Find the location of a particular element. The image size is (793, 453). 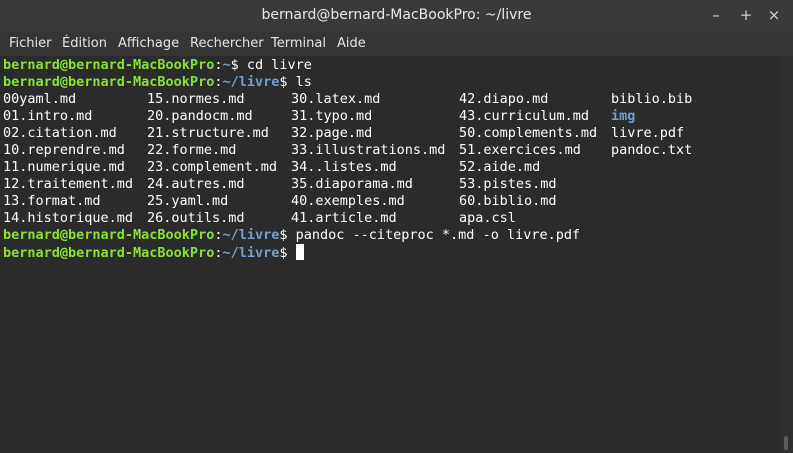

minimize-icon: – is located at coordinates (716, 15).